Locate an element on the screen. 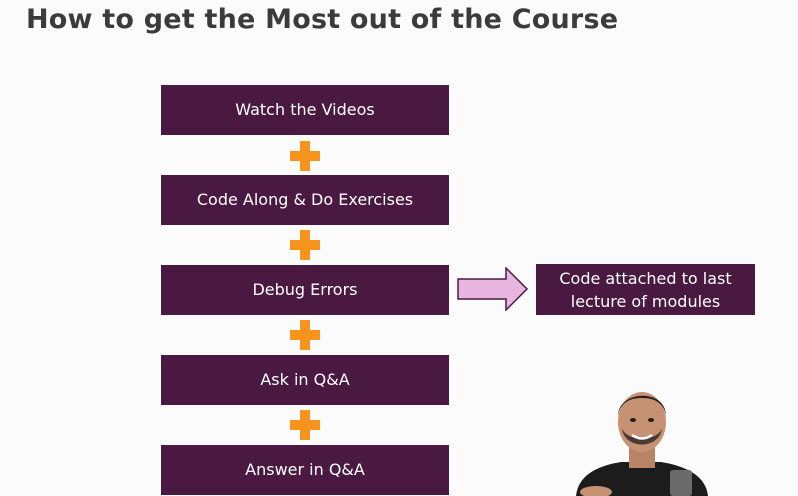 Image resolution: width=798 pixels, height=496 pixels. step-answer-qa: Answer in Q&A is located at coordinates (305, 470).